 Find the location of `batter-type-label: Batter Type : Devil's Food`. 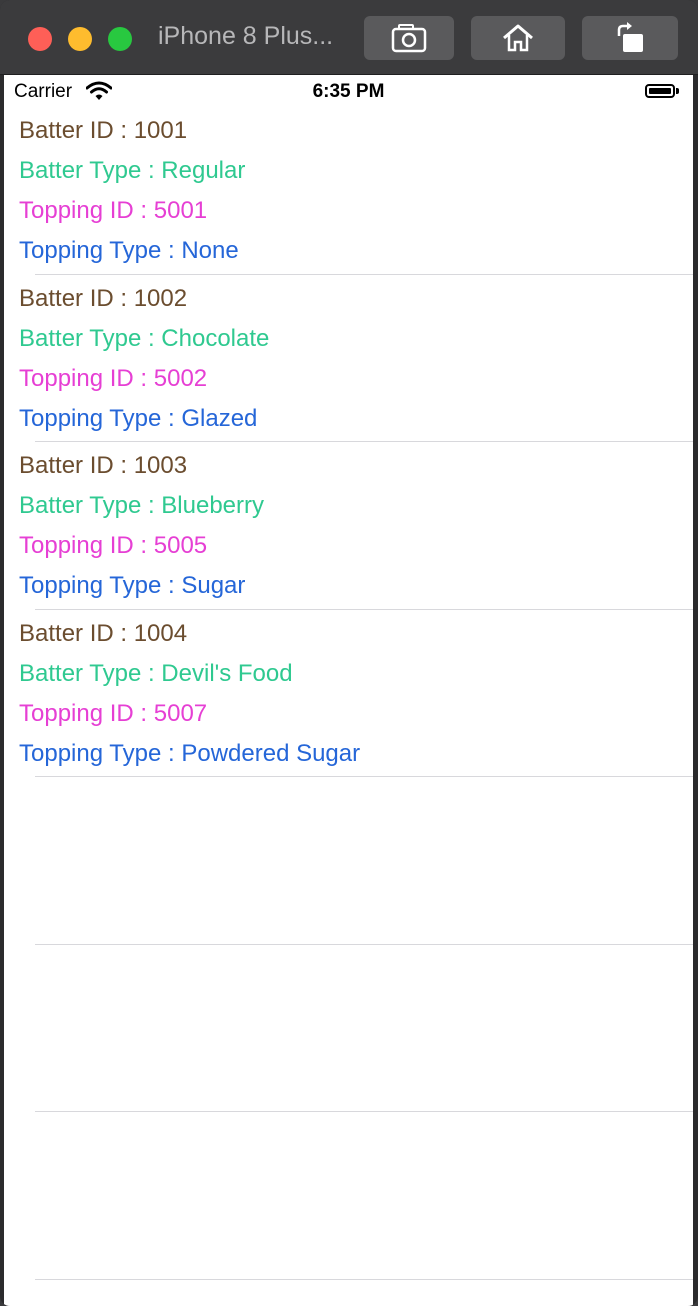

batter-type-label: Batter Type : Devil's Food is located at coordinates (156, 673).